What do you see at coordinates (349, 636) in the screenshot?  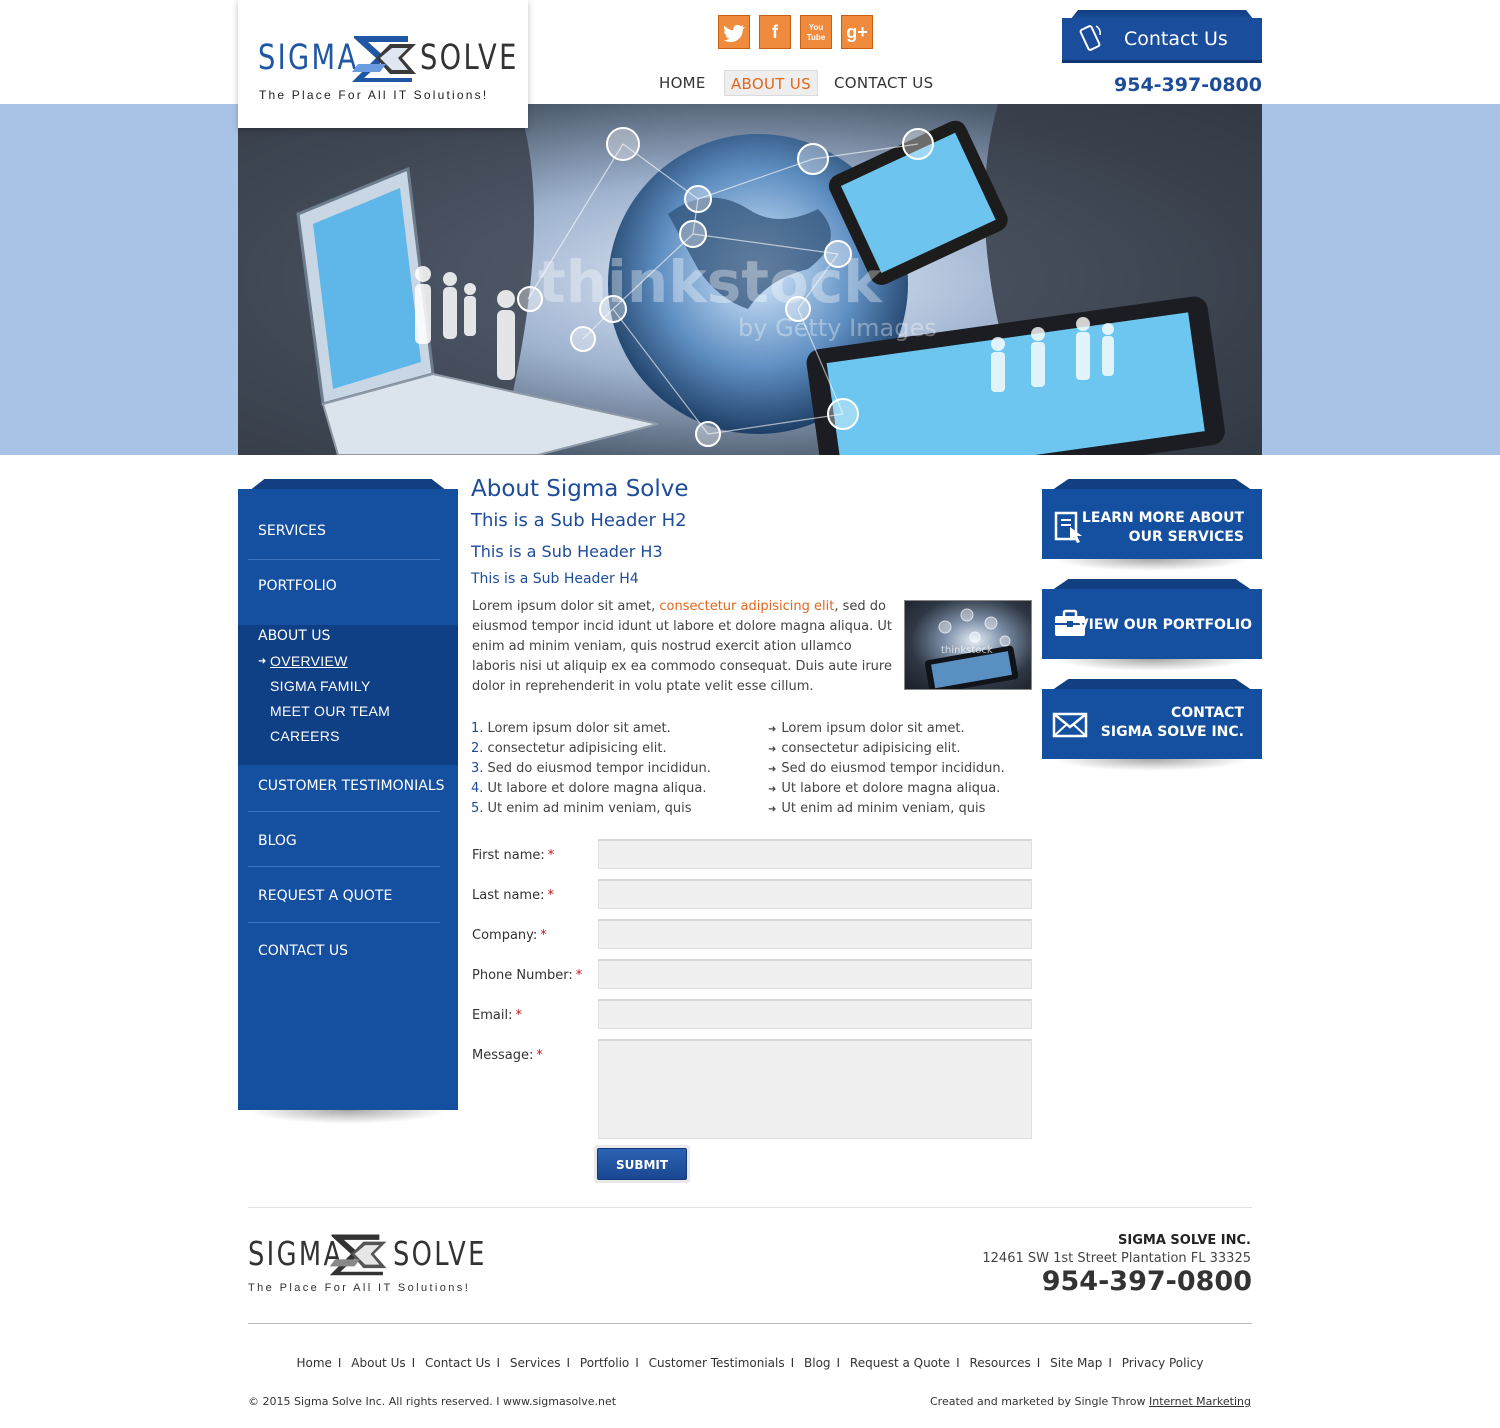 I see `sidebar-item-about-us: ABOUT US` at bounding box center [349, 636].